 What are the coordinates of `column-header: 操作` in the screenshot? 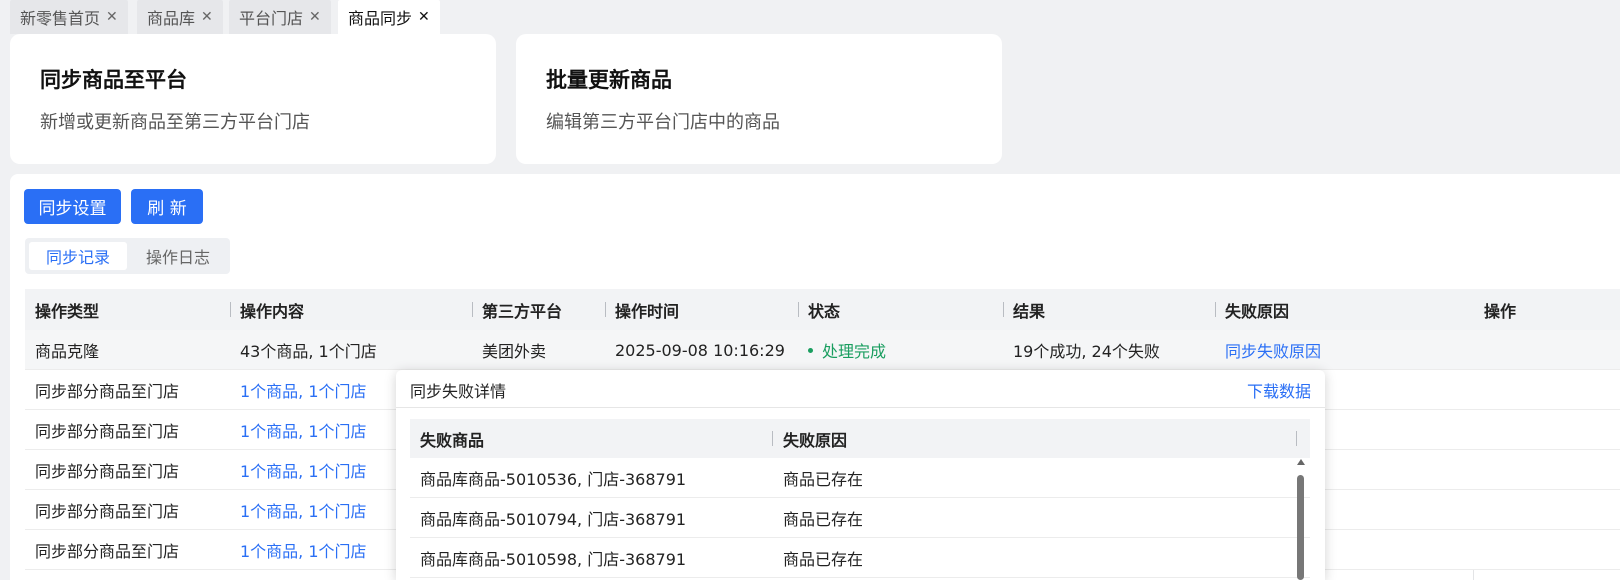 It's located at (1500, 311).